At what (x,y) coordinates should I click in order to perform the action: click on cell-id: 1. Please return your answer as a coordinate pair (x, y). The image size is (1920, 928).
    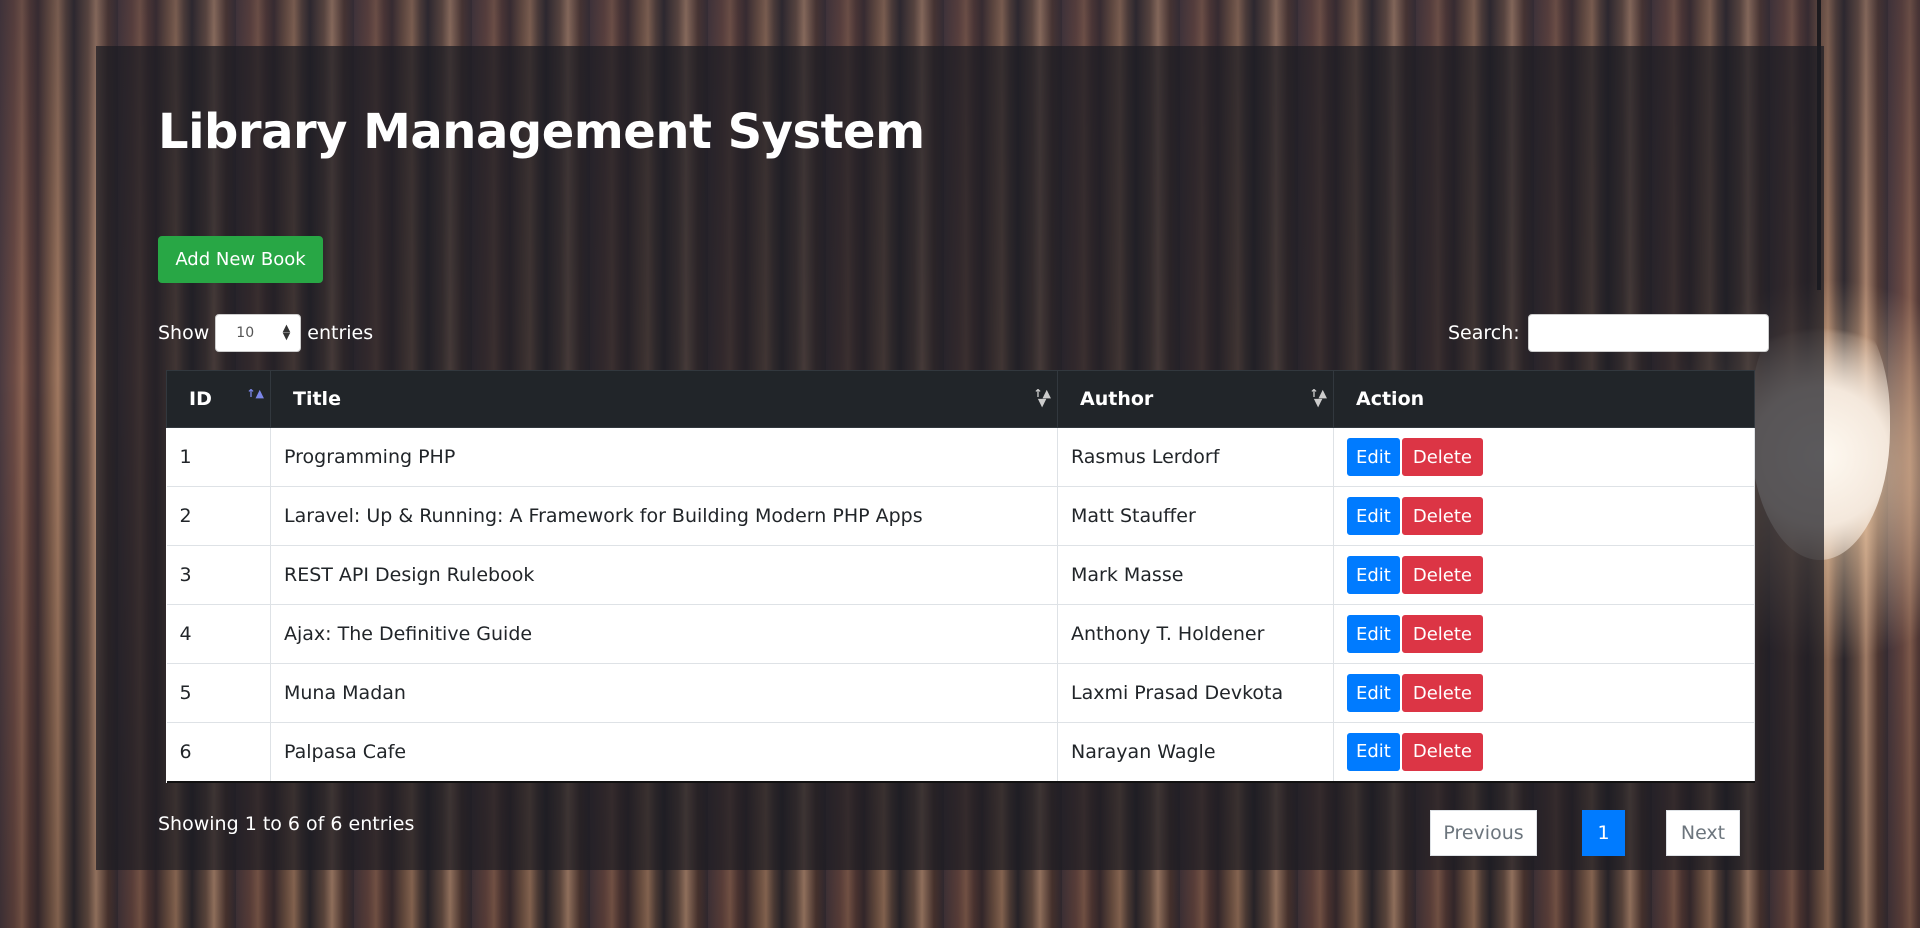
    Looking at the image, I should click on (218, 457).